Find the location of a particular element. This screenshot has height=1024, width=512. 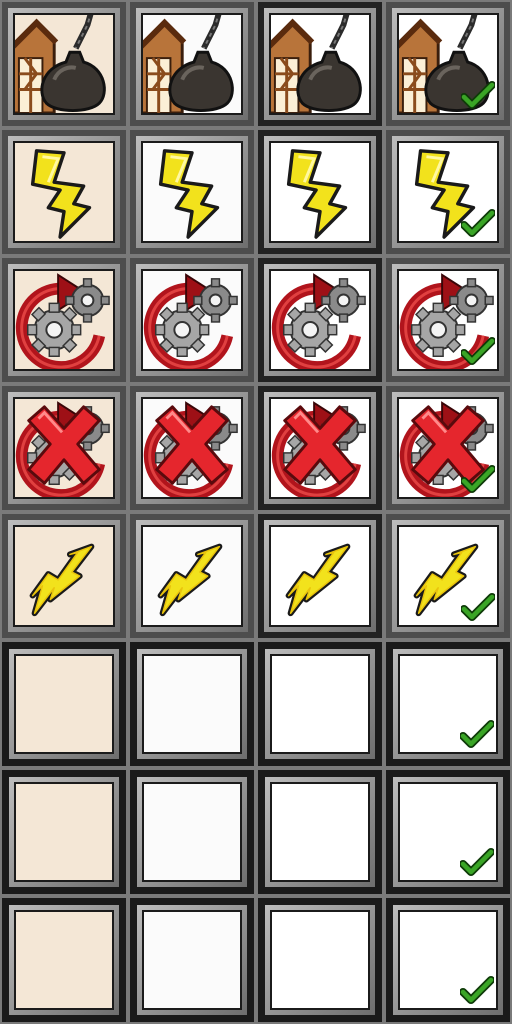

sprite-button-r3-normal is located at coordinates (64, 448).